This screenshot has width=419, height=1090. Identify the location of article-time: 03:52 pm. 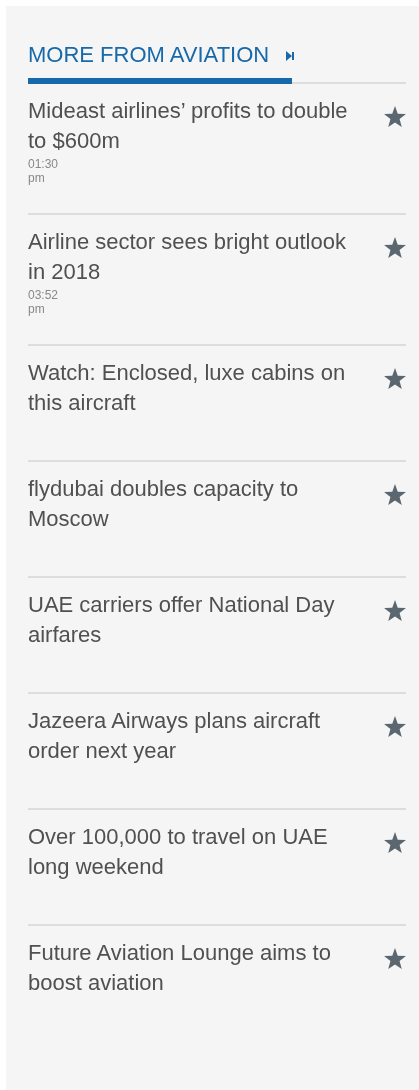
(44, 302).